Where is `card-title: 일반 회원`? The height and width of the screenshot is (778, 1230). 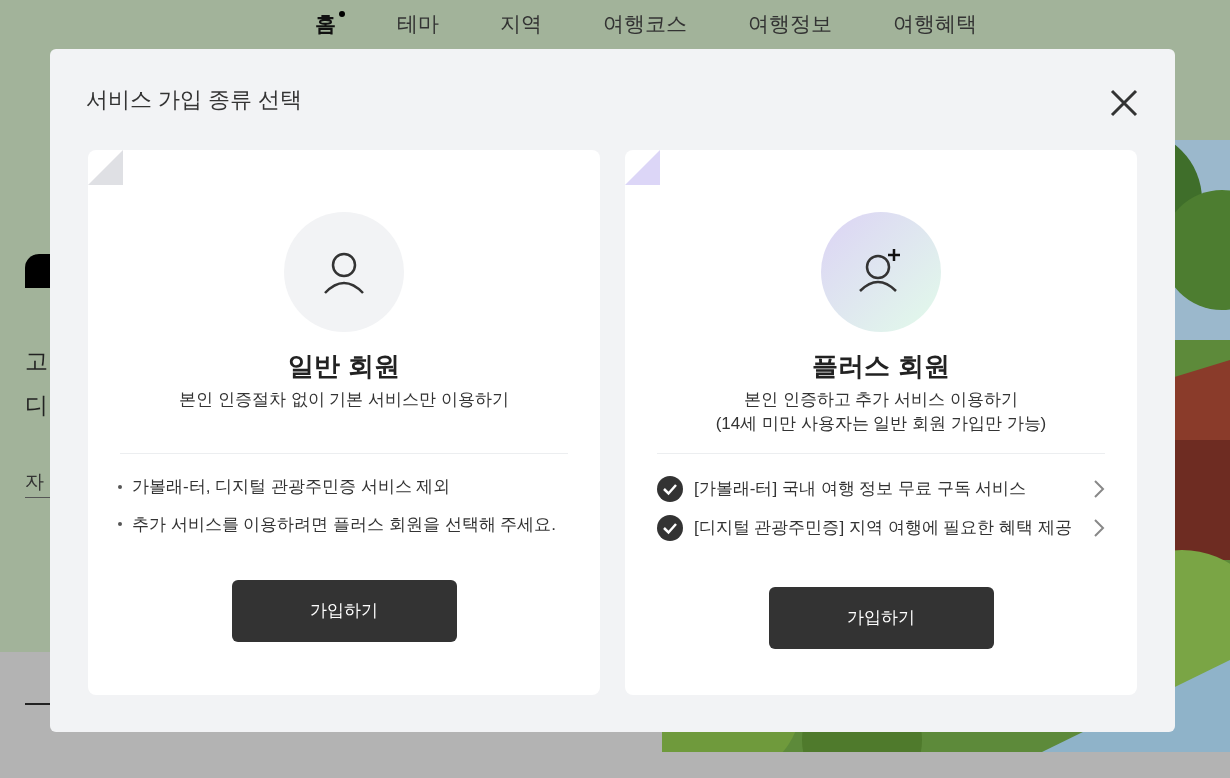 card-title: 일반 회원 is located at coordinates (344, 366).